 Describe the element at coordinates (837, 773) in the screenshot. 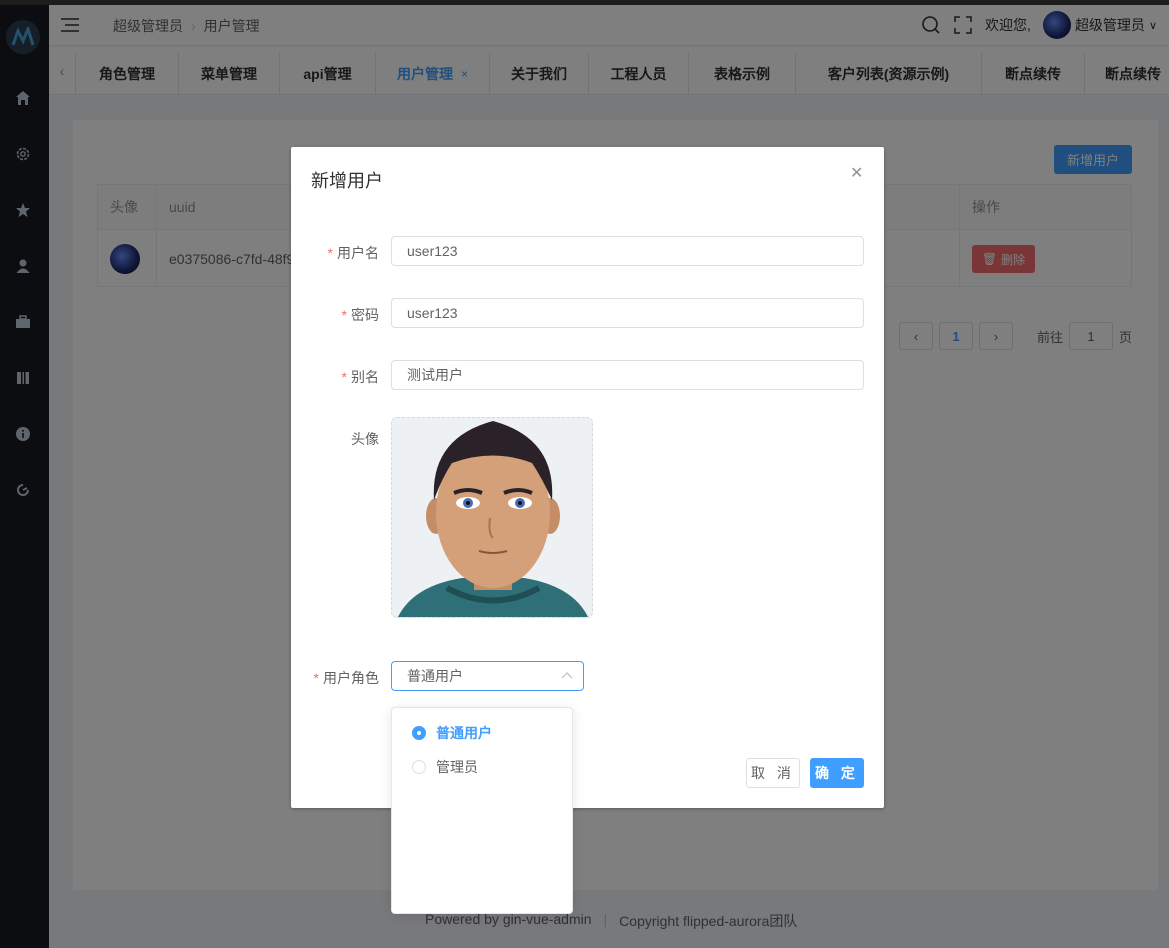

I see `confirm-button: 确 定` at that location.